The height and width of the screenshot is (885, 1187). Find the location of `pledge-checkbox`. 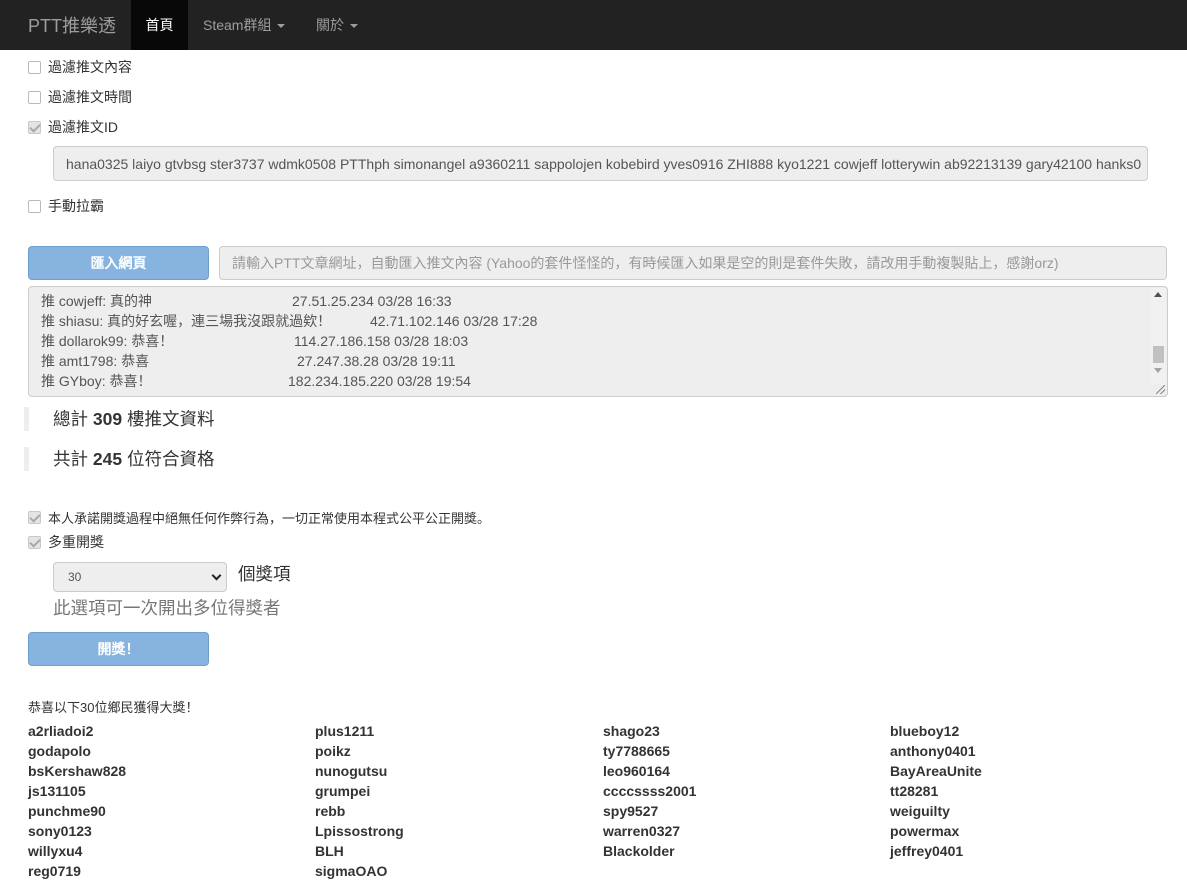

pledge-checkbox is located at coordinates (34, 517).